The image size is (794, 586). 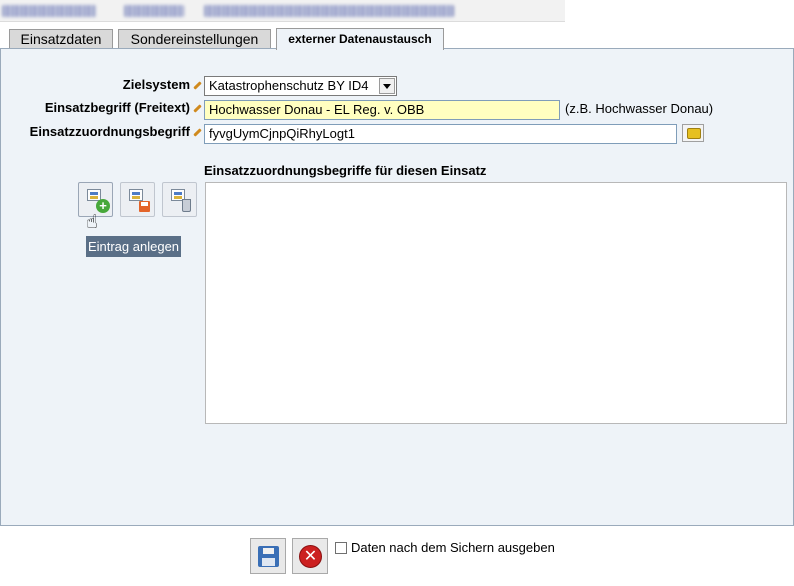 I want to click on cancel-button: ✕, so click(x=310, y=556).